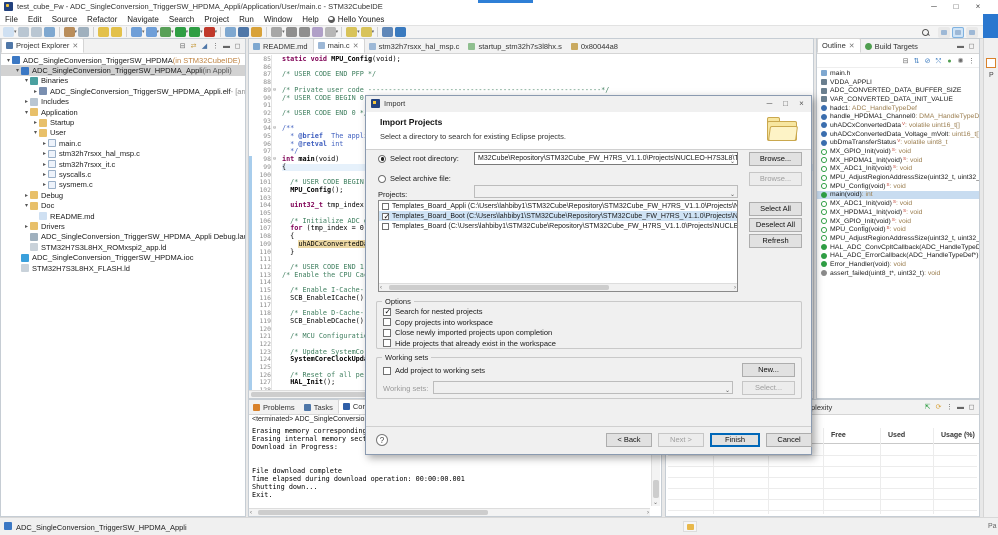  Describe the element at coordinates (237, 46) in the screenshot. I see `maximize-panel-icon: ◻` at that location.